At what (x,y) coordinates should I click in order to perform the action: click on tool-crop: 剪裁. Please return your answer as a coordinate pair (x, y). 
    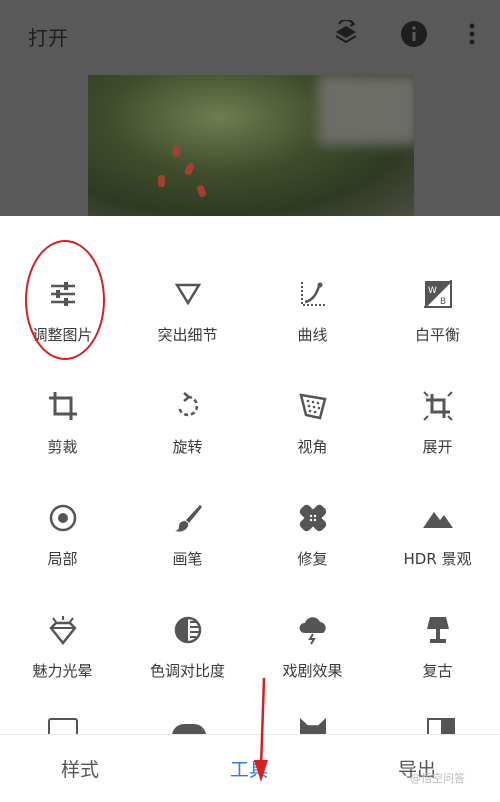
    Looking at the image, I should click on (62, 418).